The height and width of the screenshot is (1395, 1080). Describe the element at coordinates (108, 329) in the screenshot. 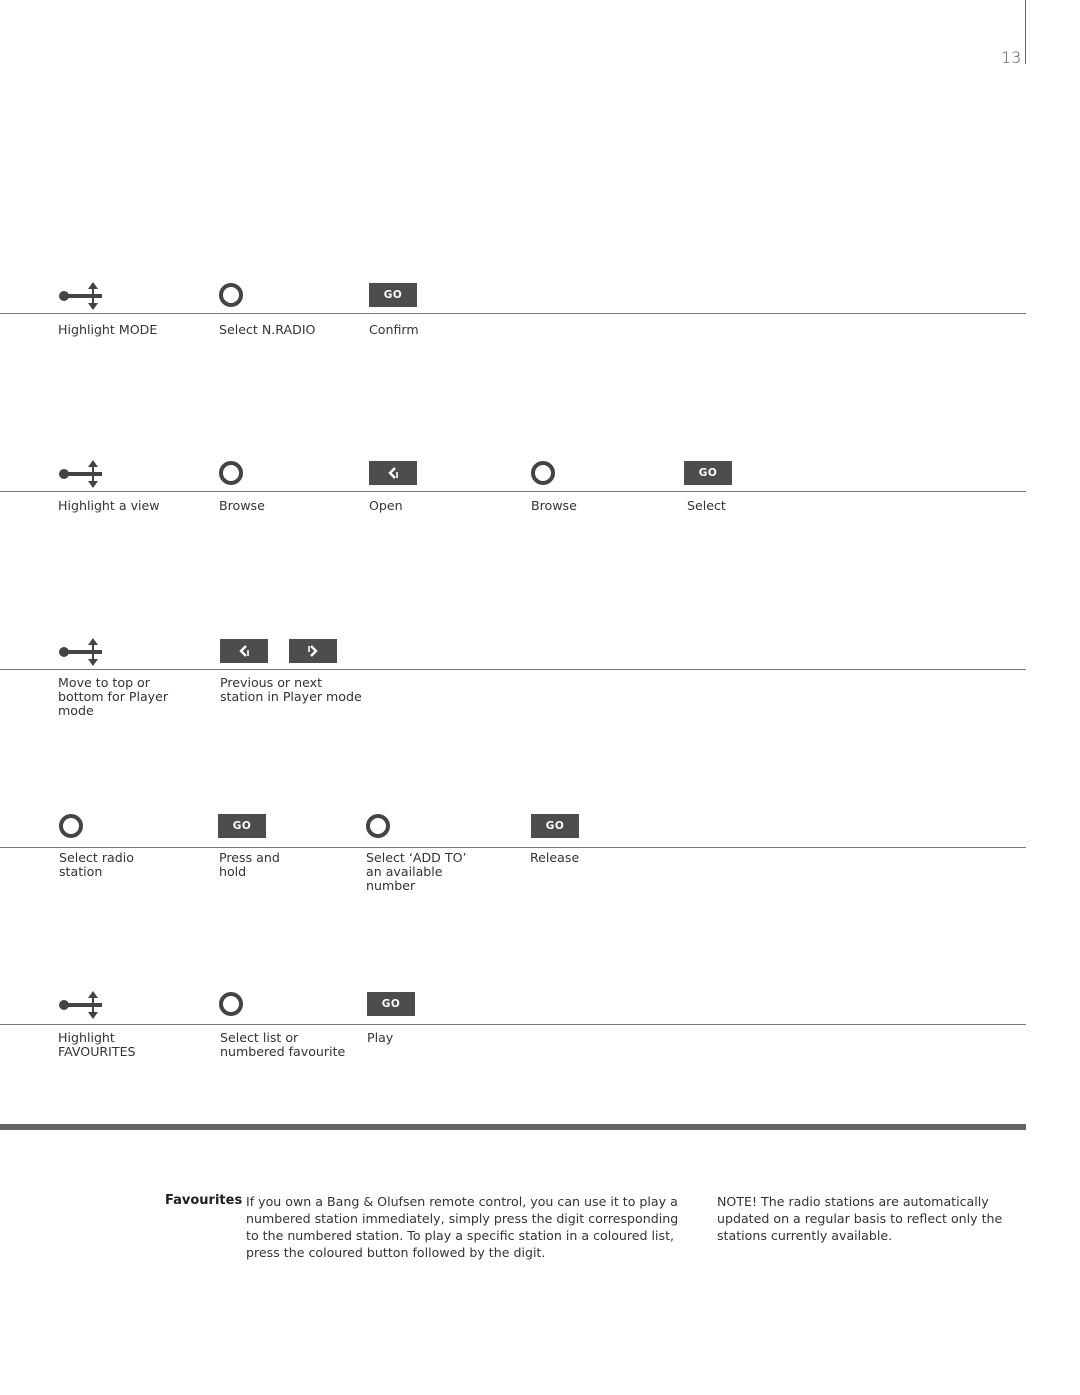

I see `step-label: Highlight MODE` at that location.